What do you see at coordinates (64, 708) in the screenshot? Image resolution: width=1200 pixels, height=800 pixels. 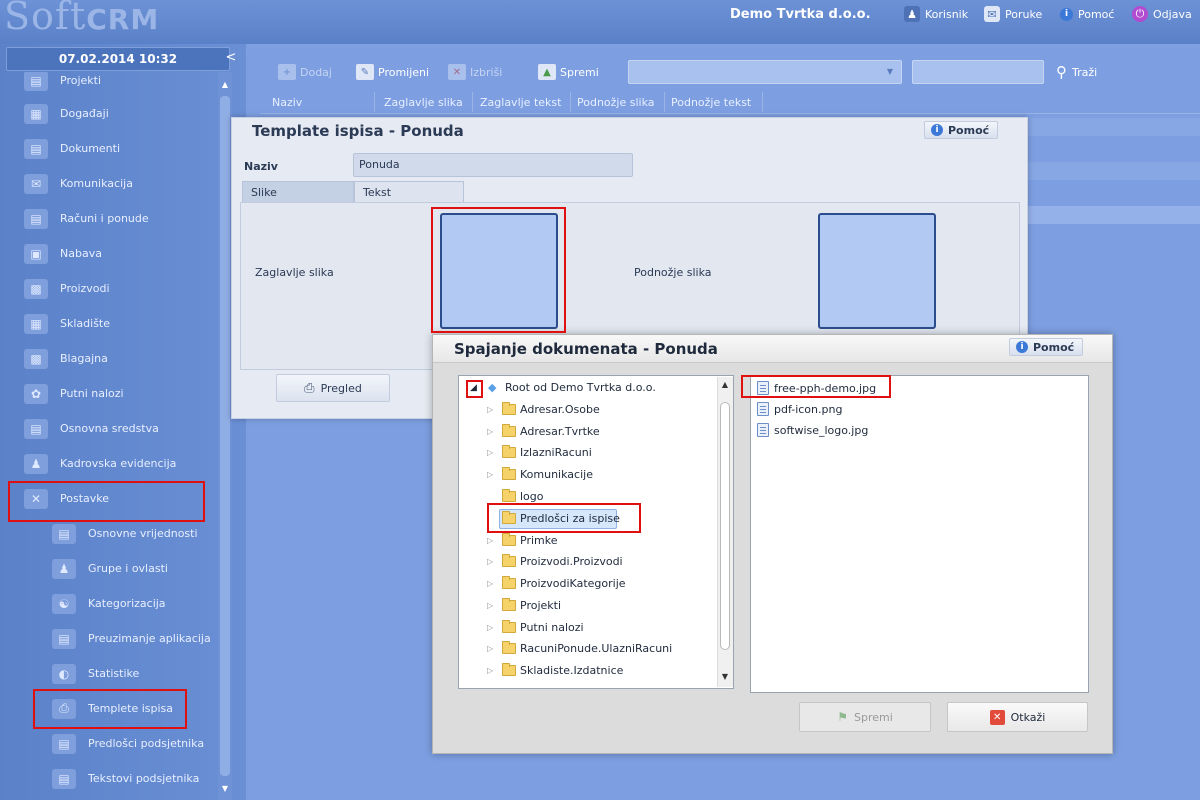 I see `print-template-icon: ⎙` at bounding box center [64, 708].